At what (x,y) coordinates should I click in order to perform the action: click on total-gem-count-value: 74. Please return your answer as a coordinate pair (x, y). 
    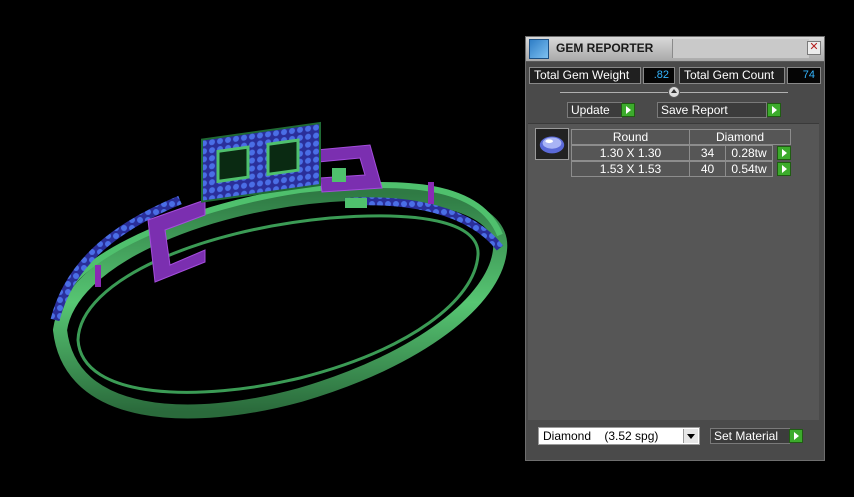
    Looking at the image, I should click on (804, 75).